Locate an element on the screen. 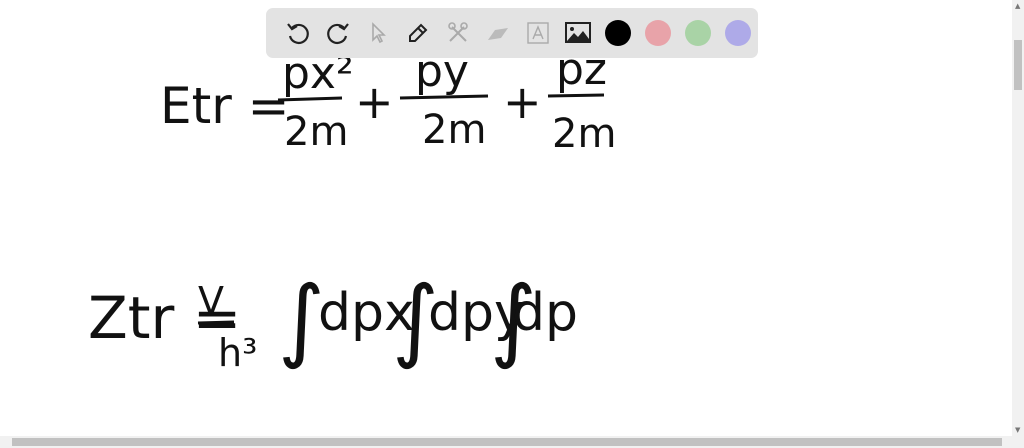 The image size is (1024, 448). undo-button is located at coordinates (298, 33).